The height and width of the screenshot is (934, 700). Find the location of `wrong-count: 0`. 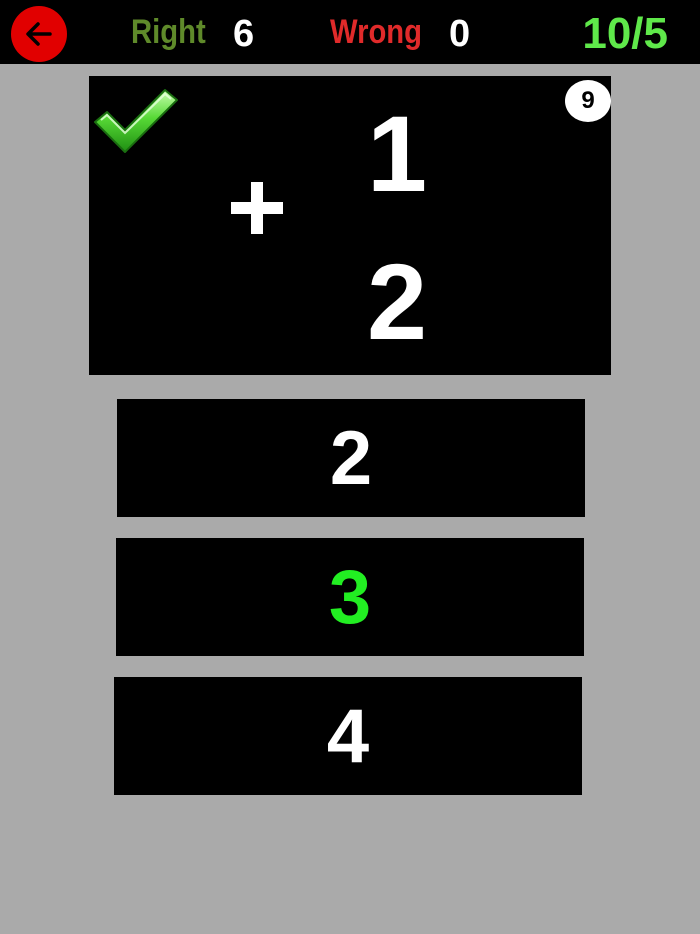

wrong-count: 0 is located at coordinates (460, 34).